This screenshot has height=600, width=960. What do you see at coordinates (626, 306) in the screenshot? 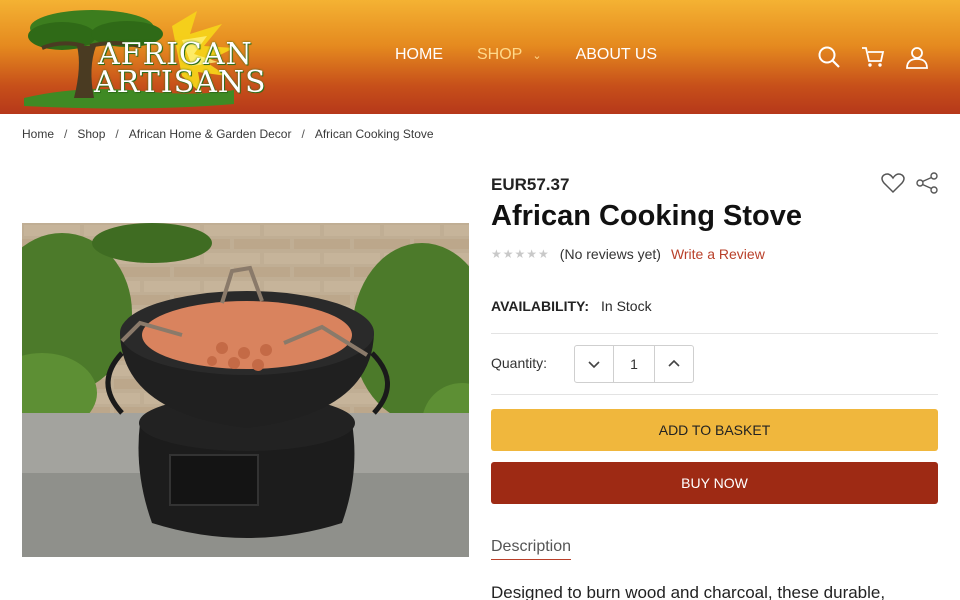
I see `availability-value: In Stock` at bounding box center [626, 306].